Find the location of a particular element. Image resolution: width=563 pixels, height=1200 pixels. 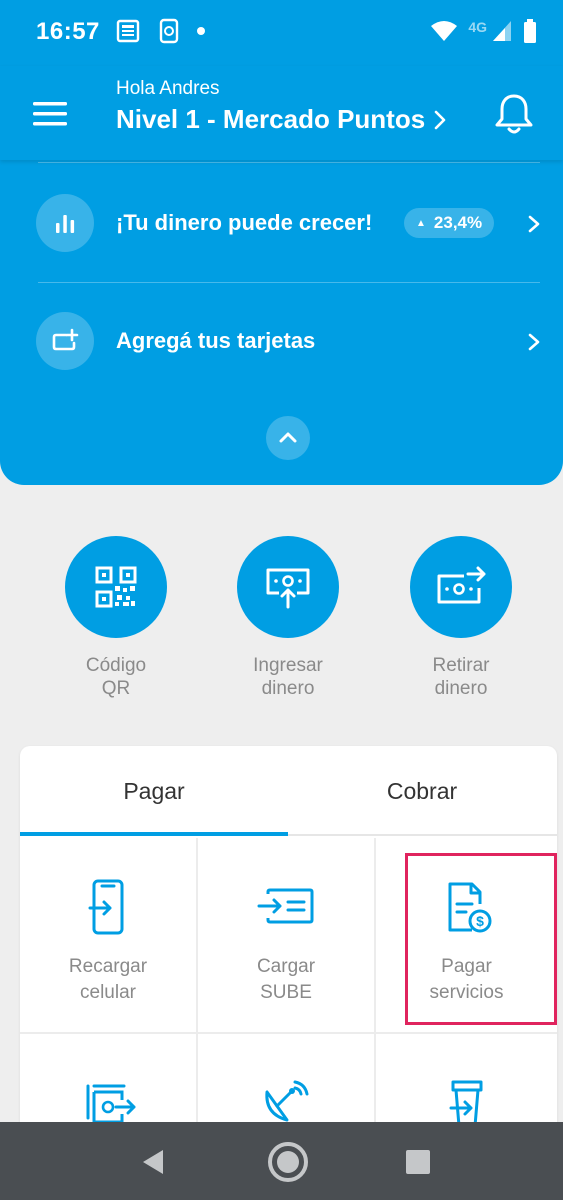

load-sube-label: Cargar SUBE is located at coordinates (286, 980).